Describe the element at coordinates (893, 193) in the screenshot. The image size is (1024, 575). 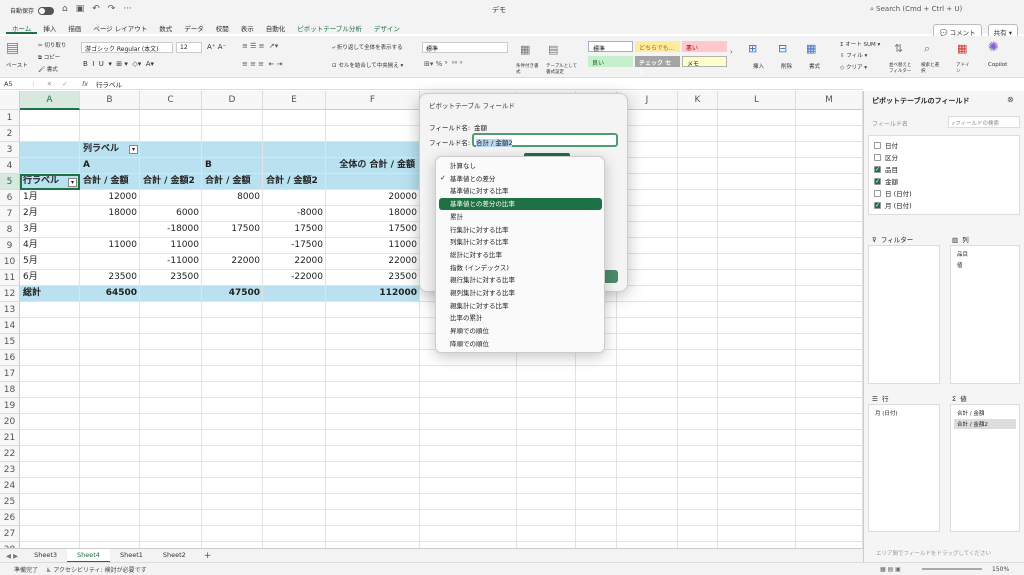
I see `field-item: 日 (日付)` at that location.